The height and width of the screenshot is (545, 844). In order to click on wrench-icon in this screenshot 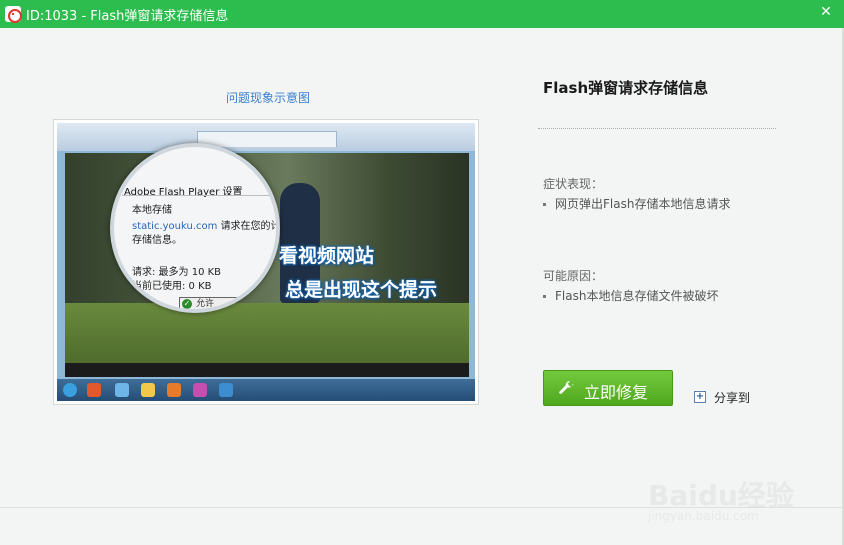, I will do `click(566, 387)`.